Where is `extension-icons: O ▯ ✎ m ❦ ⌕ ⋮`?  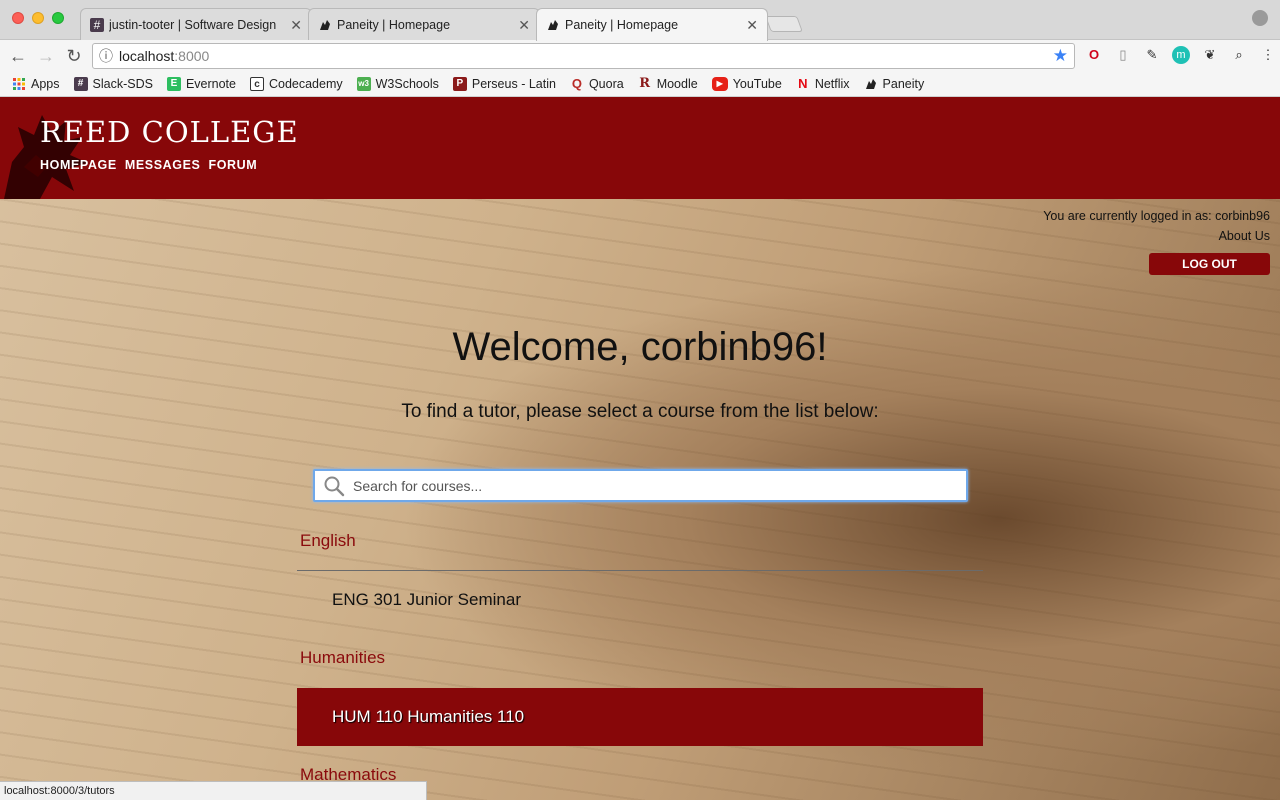 extension-icons: O ▯ ✎ m ❦ ⌕ ⋮ is located at coordinates (1181, 55).